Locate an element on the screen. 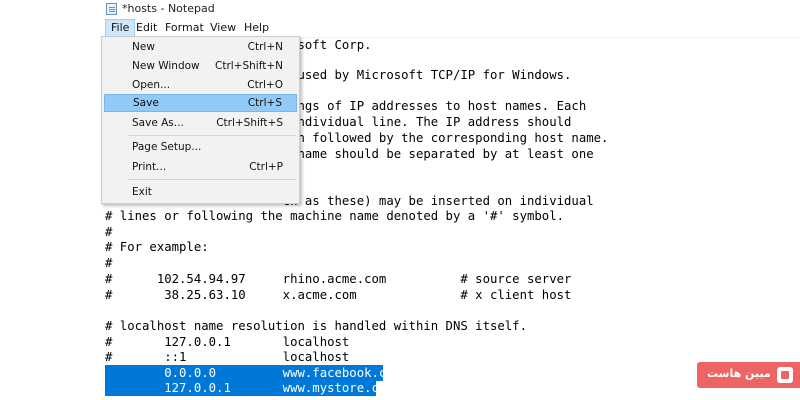 Image resolution: width=800 pixels, height=400 pixels. watermark-text: مبین هاست is located at coordinates (739, 373).